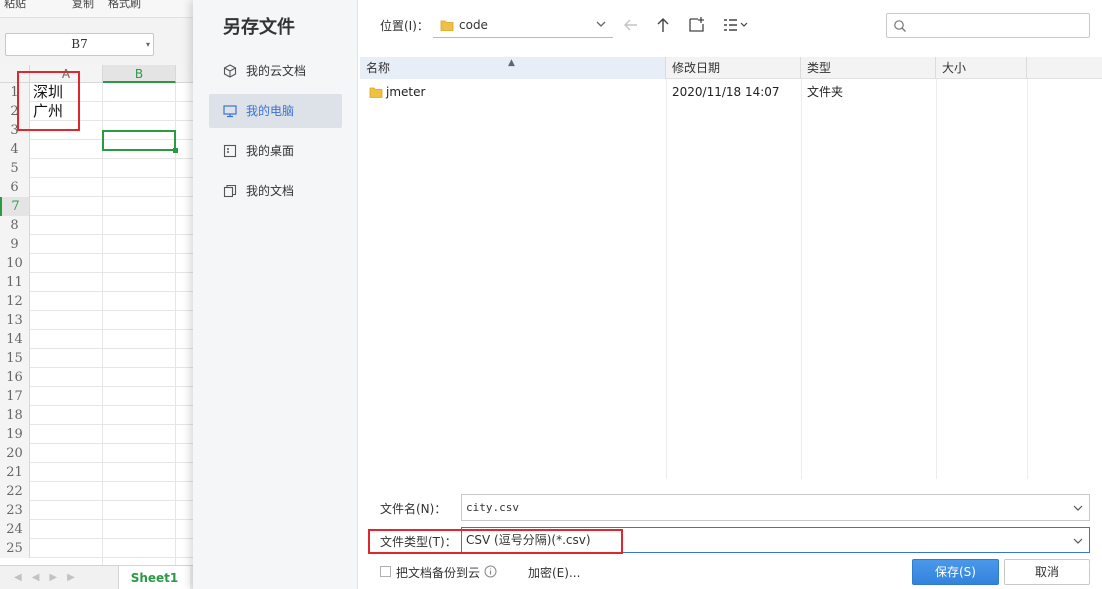 This screenshot has width=1102, height=589. What do you see at coordinates (96, 9) in the screenshot?
I see `sheet-toolbar: 粘贴 复制 格式刷` at bounding box center [96, 9].